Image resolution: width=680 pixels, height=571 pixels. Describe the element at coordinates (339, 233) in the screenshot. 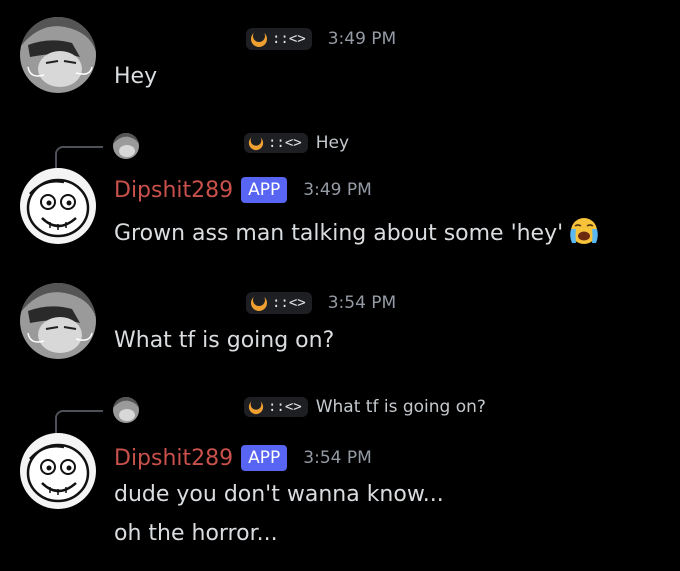

I see `message-text: Grown ass man talking about some 'hey'` at that location.